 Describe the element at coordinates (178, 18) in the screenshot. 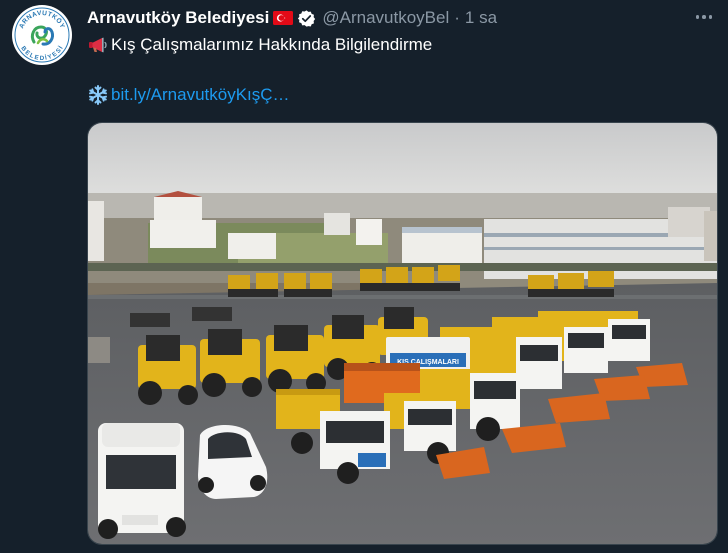

I see `display-name: Arnavutköy Belediyesi` at that location.